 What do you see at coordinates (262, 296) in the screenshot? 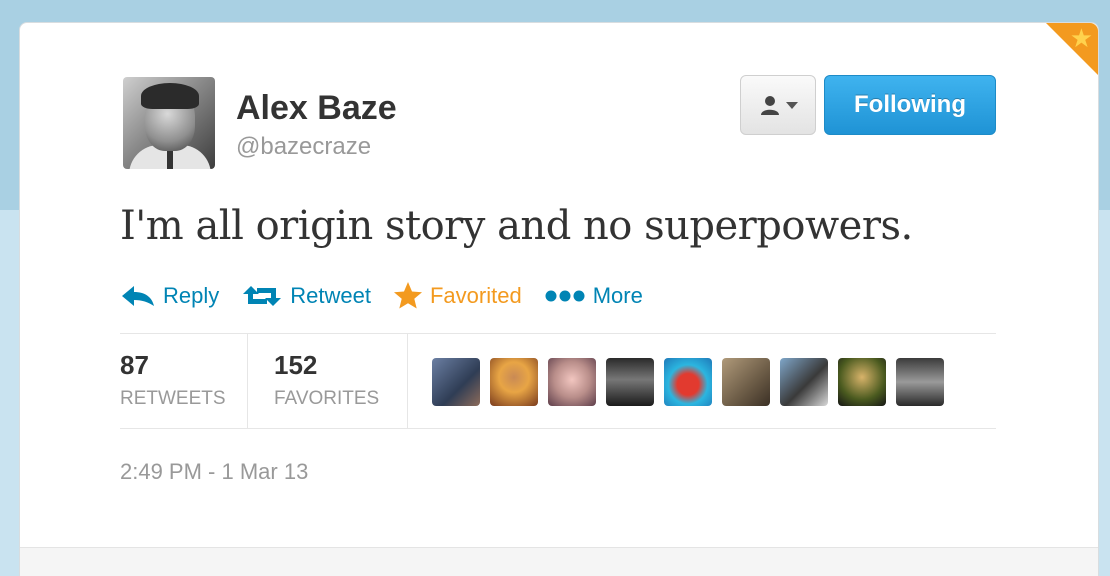
I see `retweet-icon` at bounding box center [262, 296].